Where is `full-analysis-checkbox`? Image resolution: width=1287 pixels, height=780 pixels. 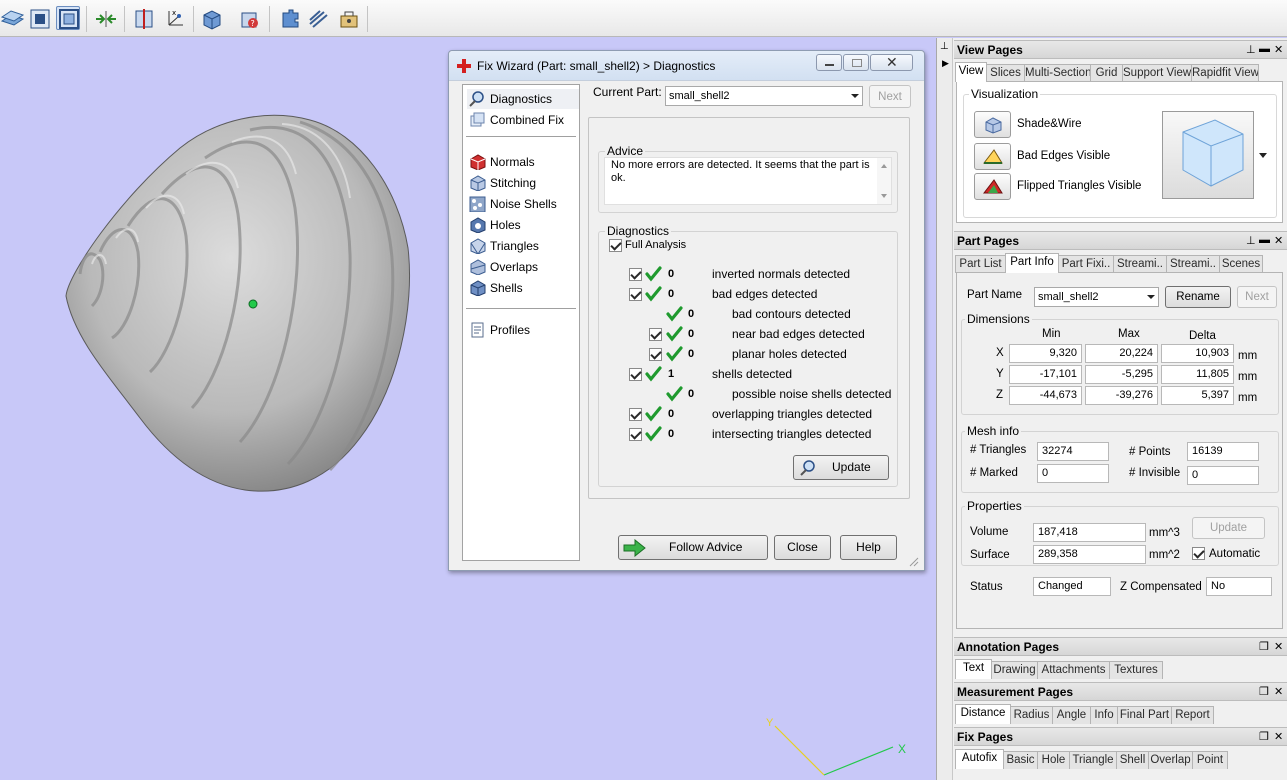 full-analysis-checkbox is located at coordinates (615, 245).